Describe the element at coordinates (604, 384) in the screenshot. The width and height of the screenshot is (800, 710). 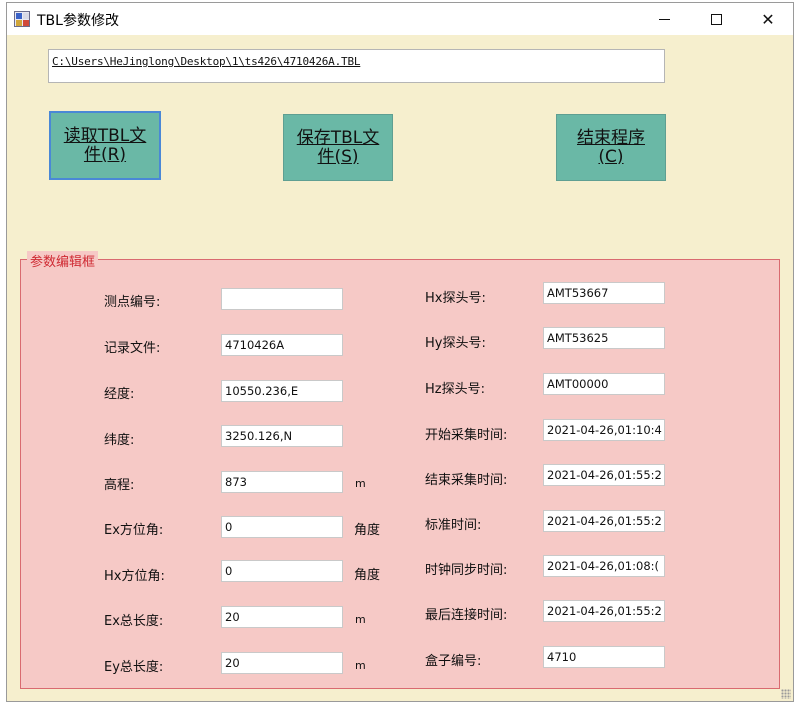
I see `hz-probe-field: AMT00000` at that location.